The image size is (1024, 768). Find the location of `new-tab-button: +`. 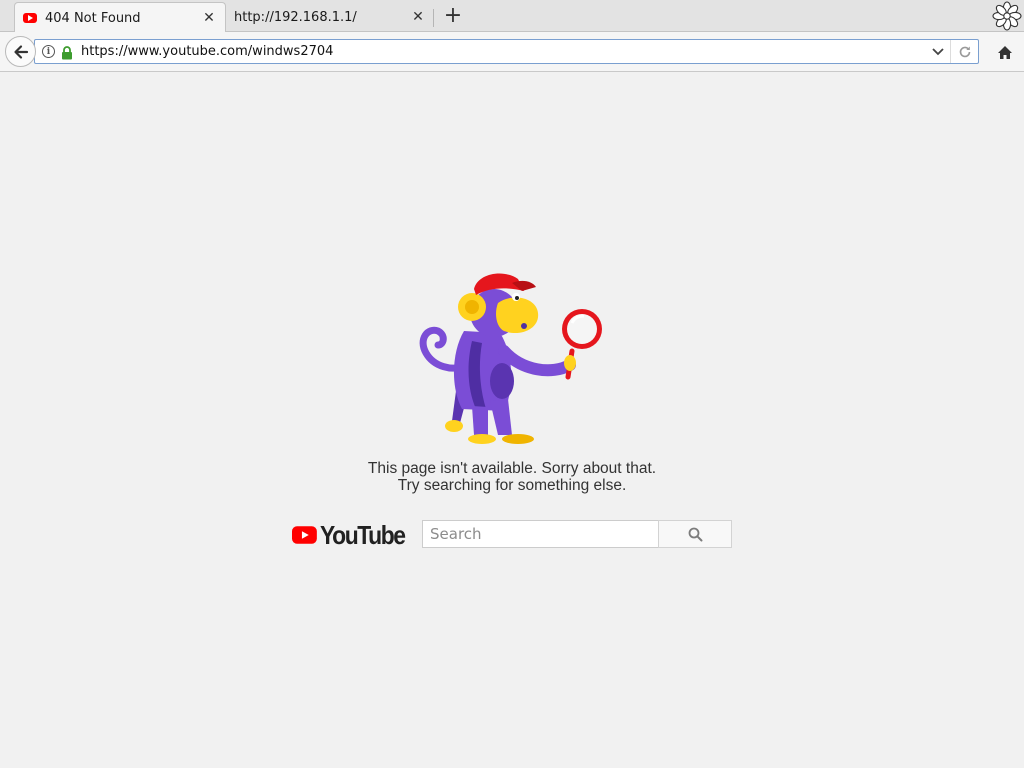

new-tab-button: + is located at coordinates (453, 16).